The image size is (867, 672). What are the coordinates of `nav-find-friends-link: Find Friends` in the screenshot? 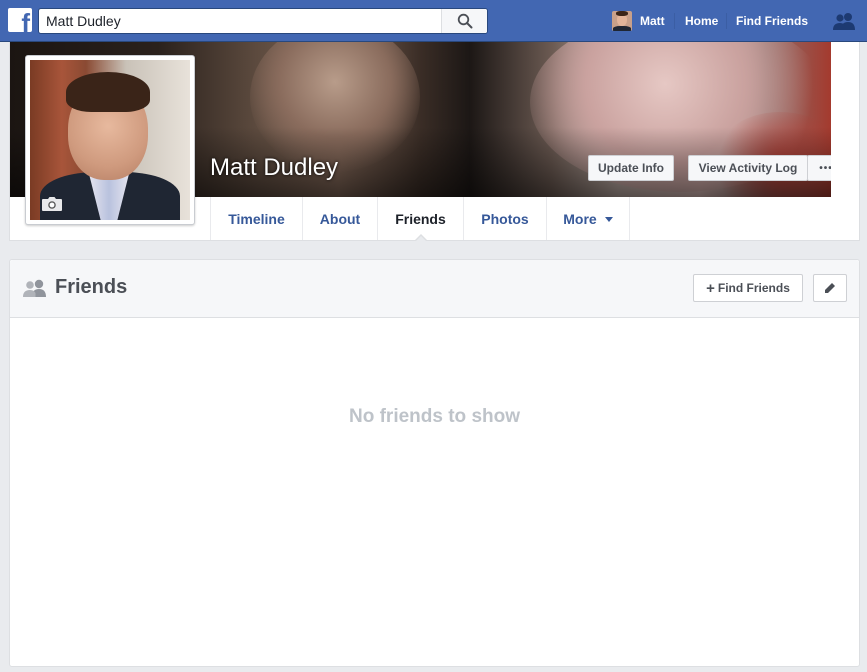 It's located at (772, 21).